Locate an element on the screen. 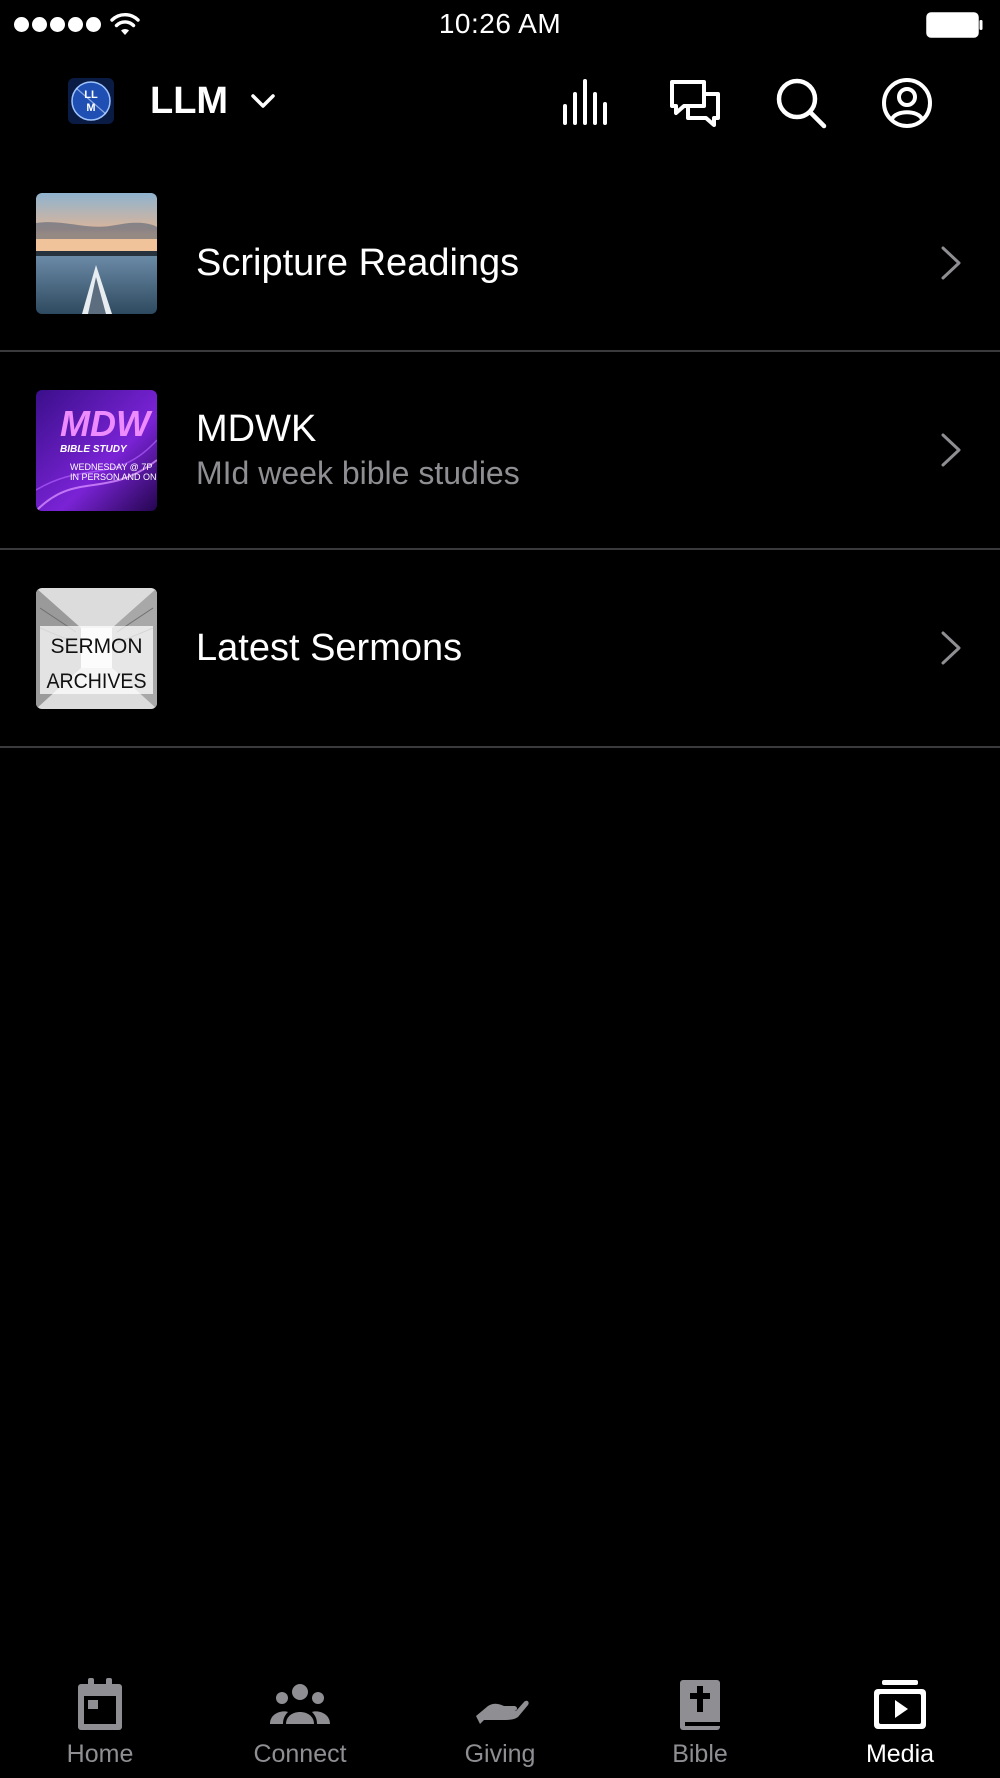 This screenshot has height=1778, width=1000. tab-bible: Bible is located at coordinates (700, 1719).